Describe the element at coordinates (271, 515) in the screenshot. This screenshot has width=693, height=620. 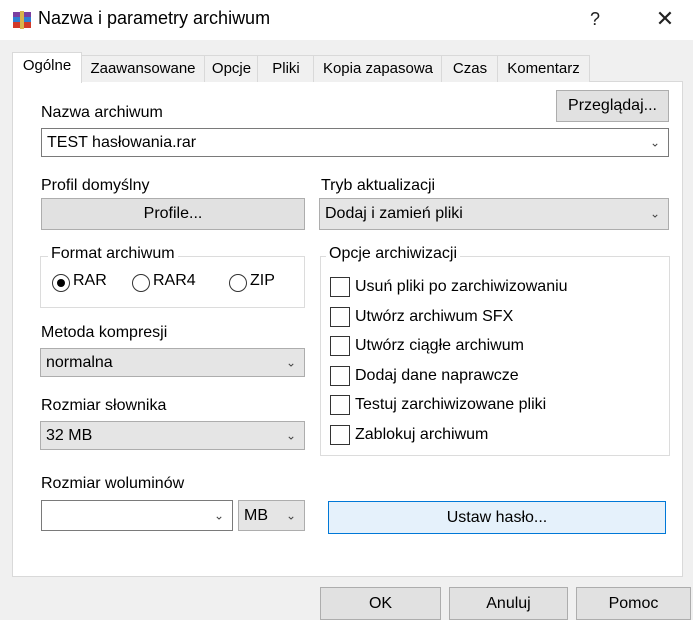
I see `volume-unit-select: MB ⌄` at that location.